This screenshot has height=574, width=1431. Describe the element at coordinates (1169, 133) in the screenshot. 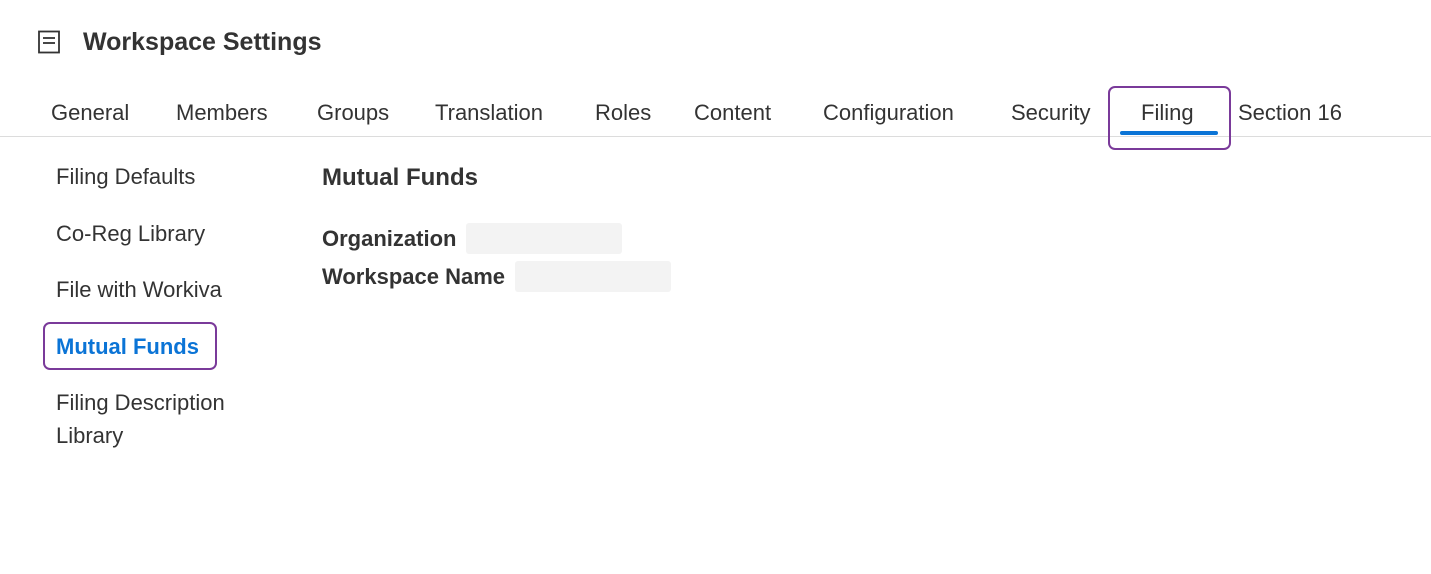

I see `active-tab-indicator` at that location.